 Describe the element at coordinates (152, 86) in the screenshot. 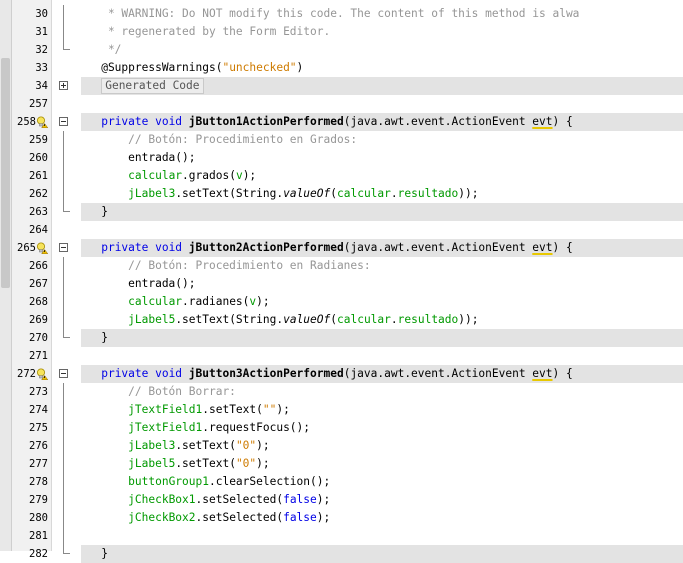

I see `generated-code-fold: Generated Code` at that location.